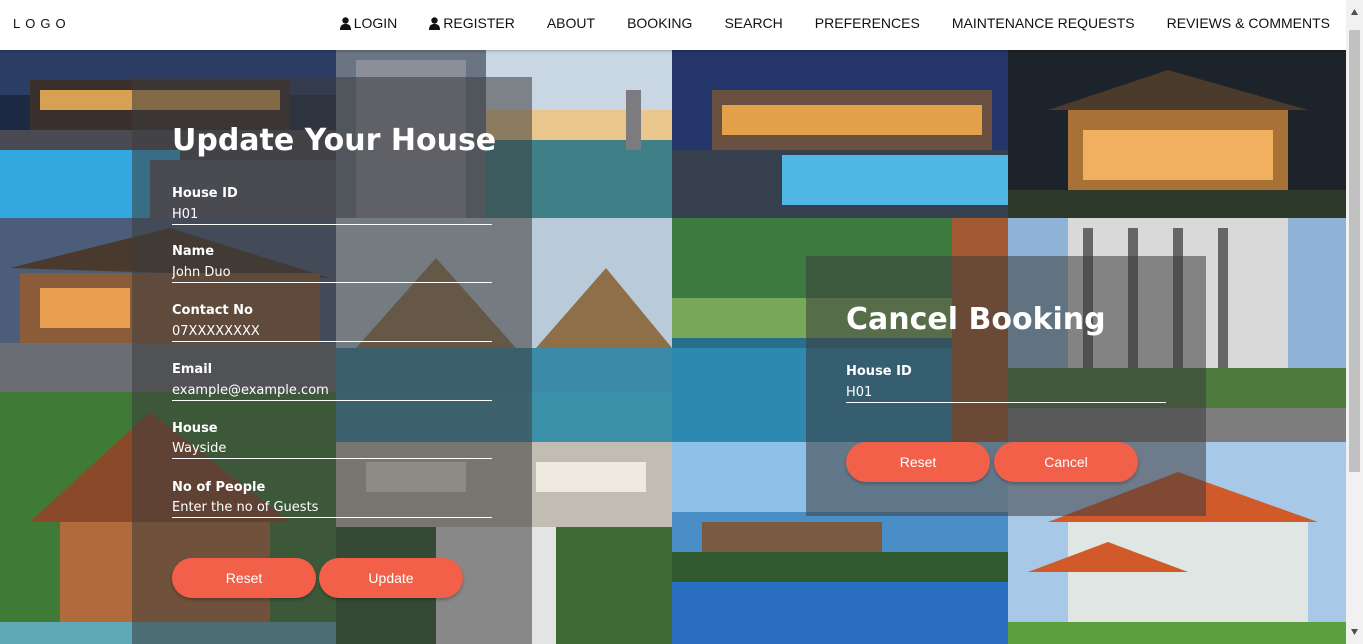 The height and width of the screenshot is (644, 1363). What do you see at coordinates (1354, 632) in the screenshot?
I see `scroll-down-icon` at bounding box center [1354, 632].